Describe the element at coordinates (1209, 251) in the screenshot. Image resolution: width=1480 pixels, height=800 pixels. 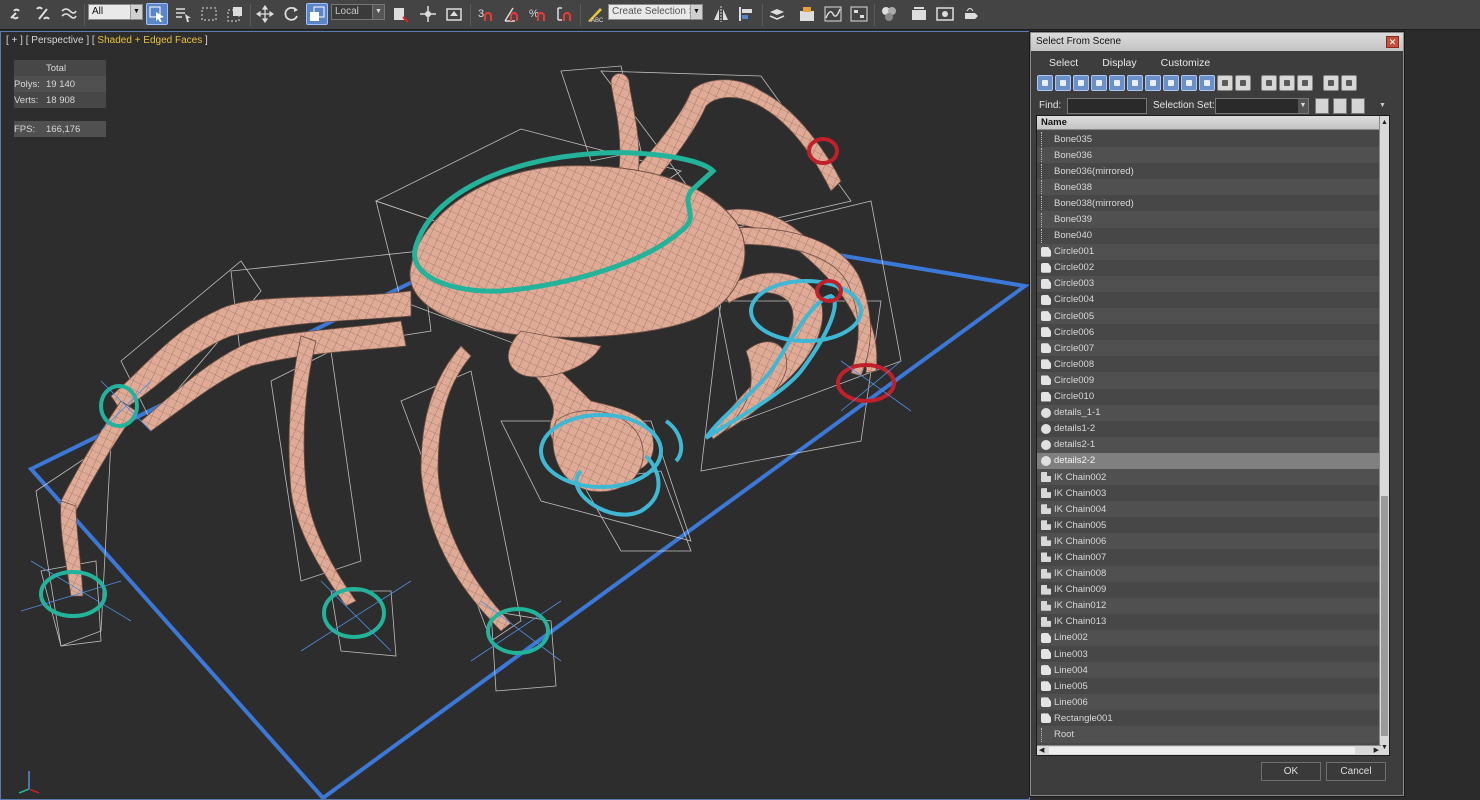
I see `list-item: Circle001` at that location.